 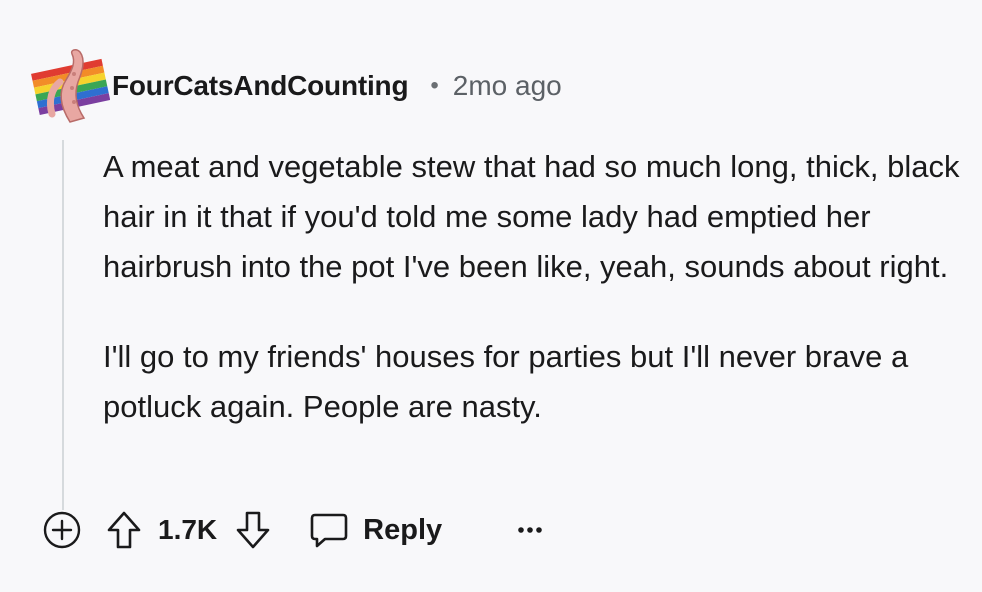 I want to click on vote-controls: 1.7K, so click(x=188, y=530).